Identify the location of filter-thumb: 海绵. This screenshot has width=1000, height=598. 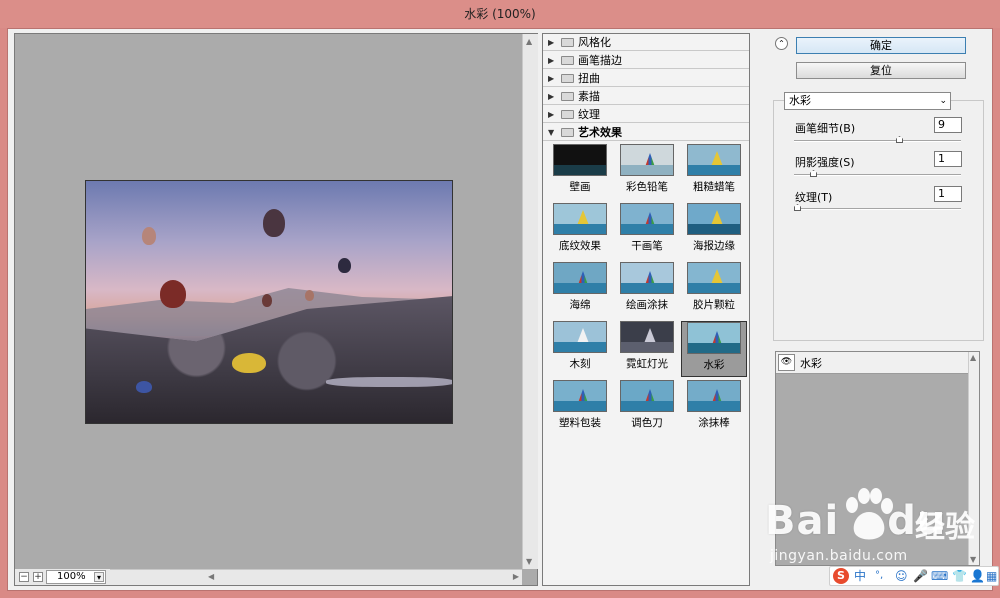
(580, 290).